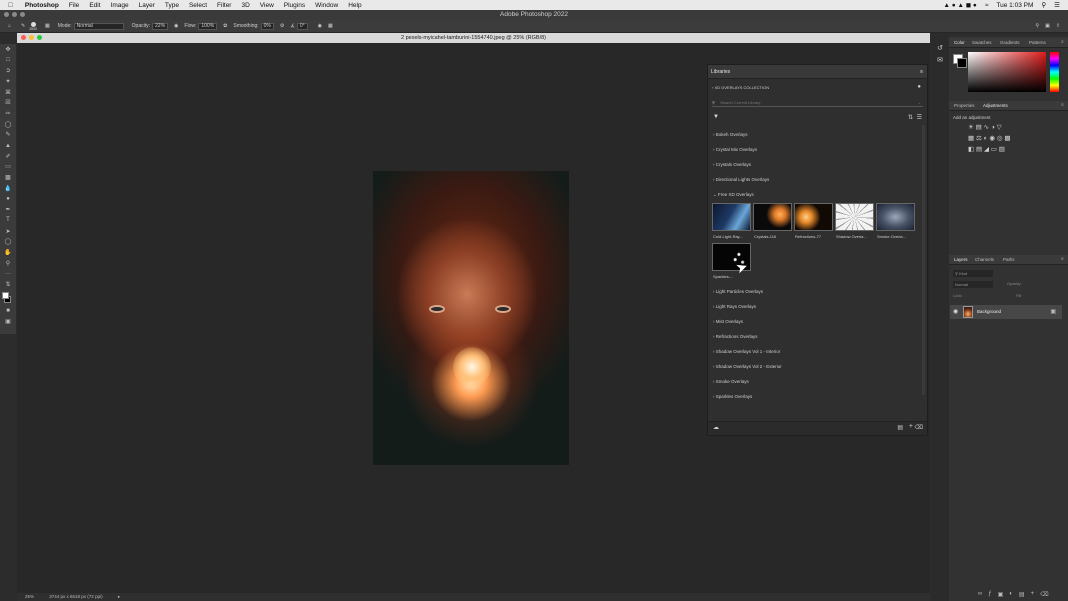 This screenshot has width=1068, height=601. I want to click on pressure-opacity-icon: ◉, so click(176, 26).